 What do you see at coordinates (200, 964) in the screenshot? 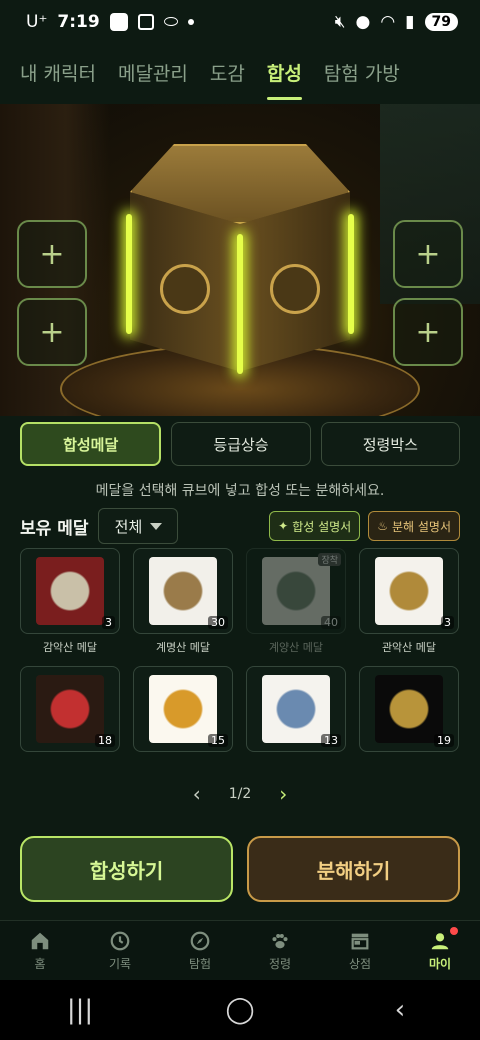
I see `nav-explore-label: 탐험` at bounding box center [200, 964].